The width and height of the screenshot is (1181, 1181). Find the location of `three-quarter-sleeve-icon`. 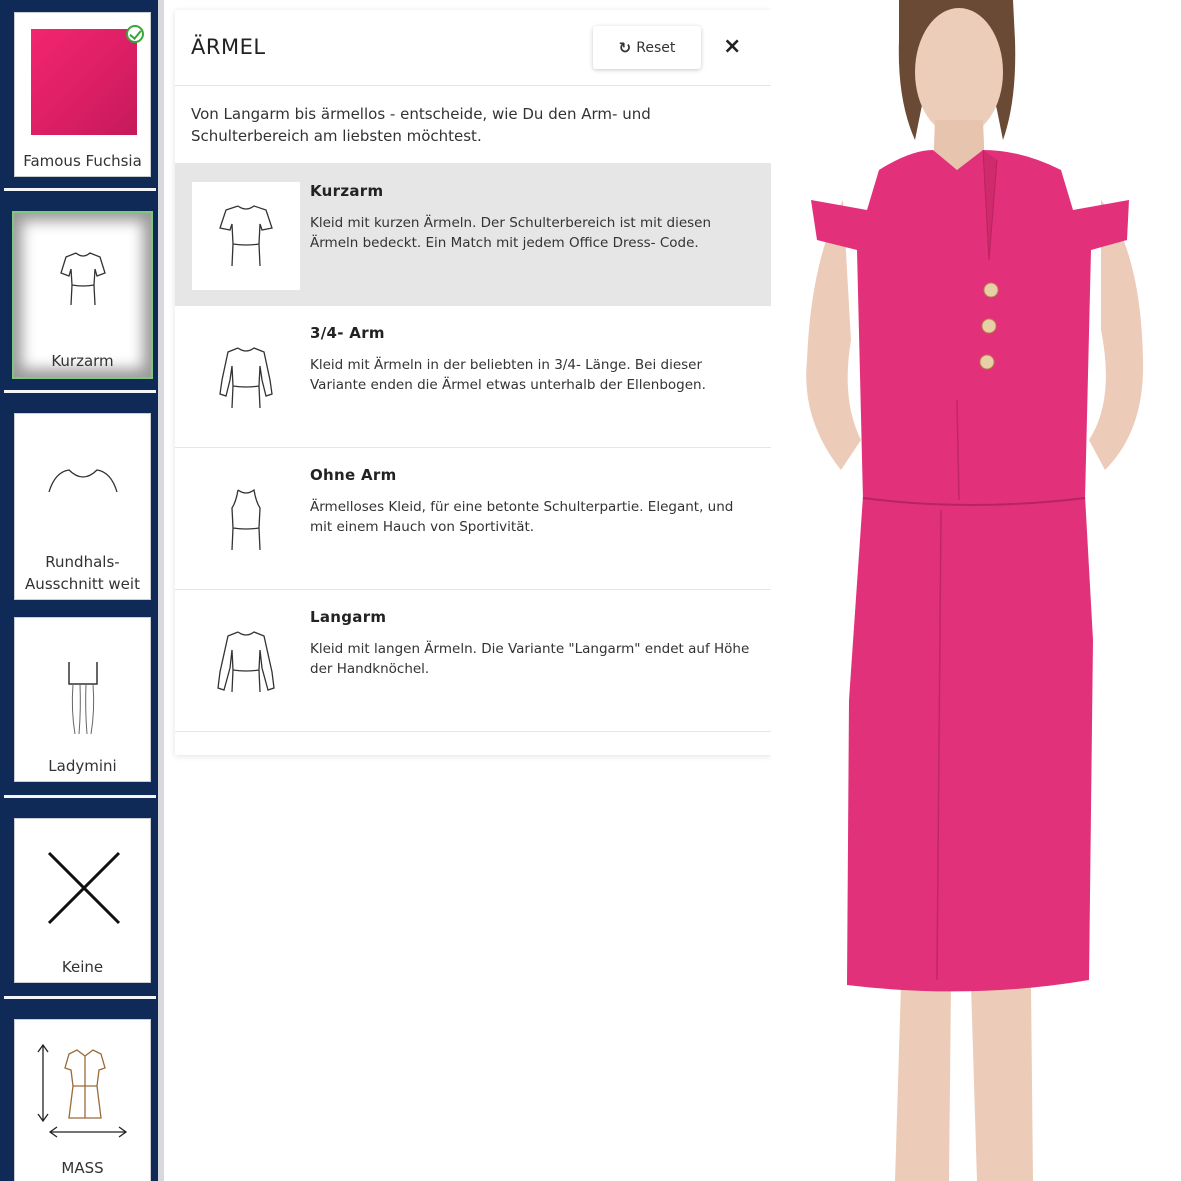

three-quarter-sleeve-icon is located at coordinates (246, 378).